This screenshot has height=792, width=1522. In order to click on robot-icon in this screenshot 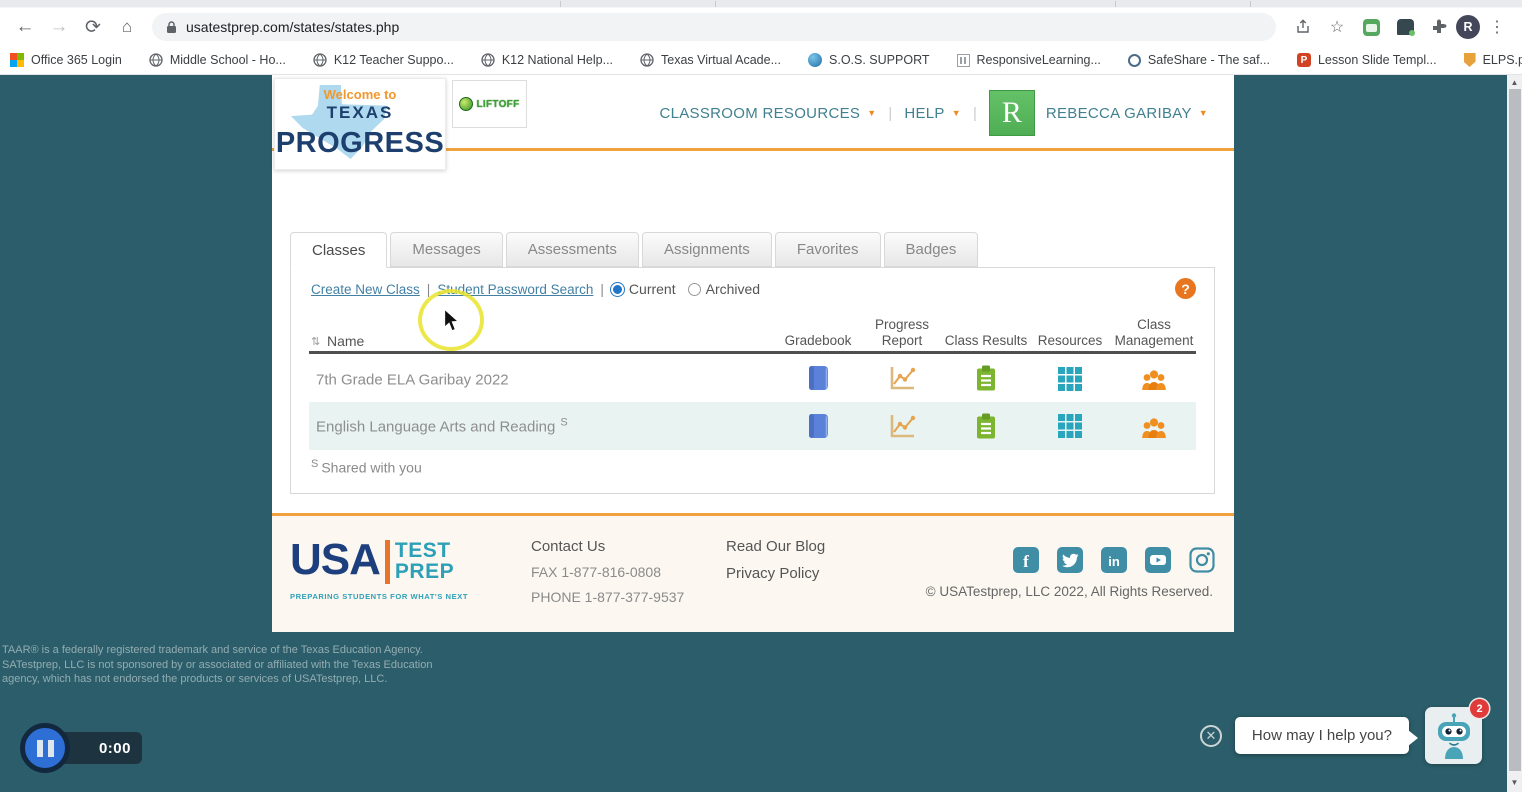, I will do `click(1453, 735)`.